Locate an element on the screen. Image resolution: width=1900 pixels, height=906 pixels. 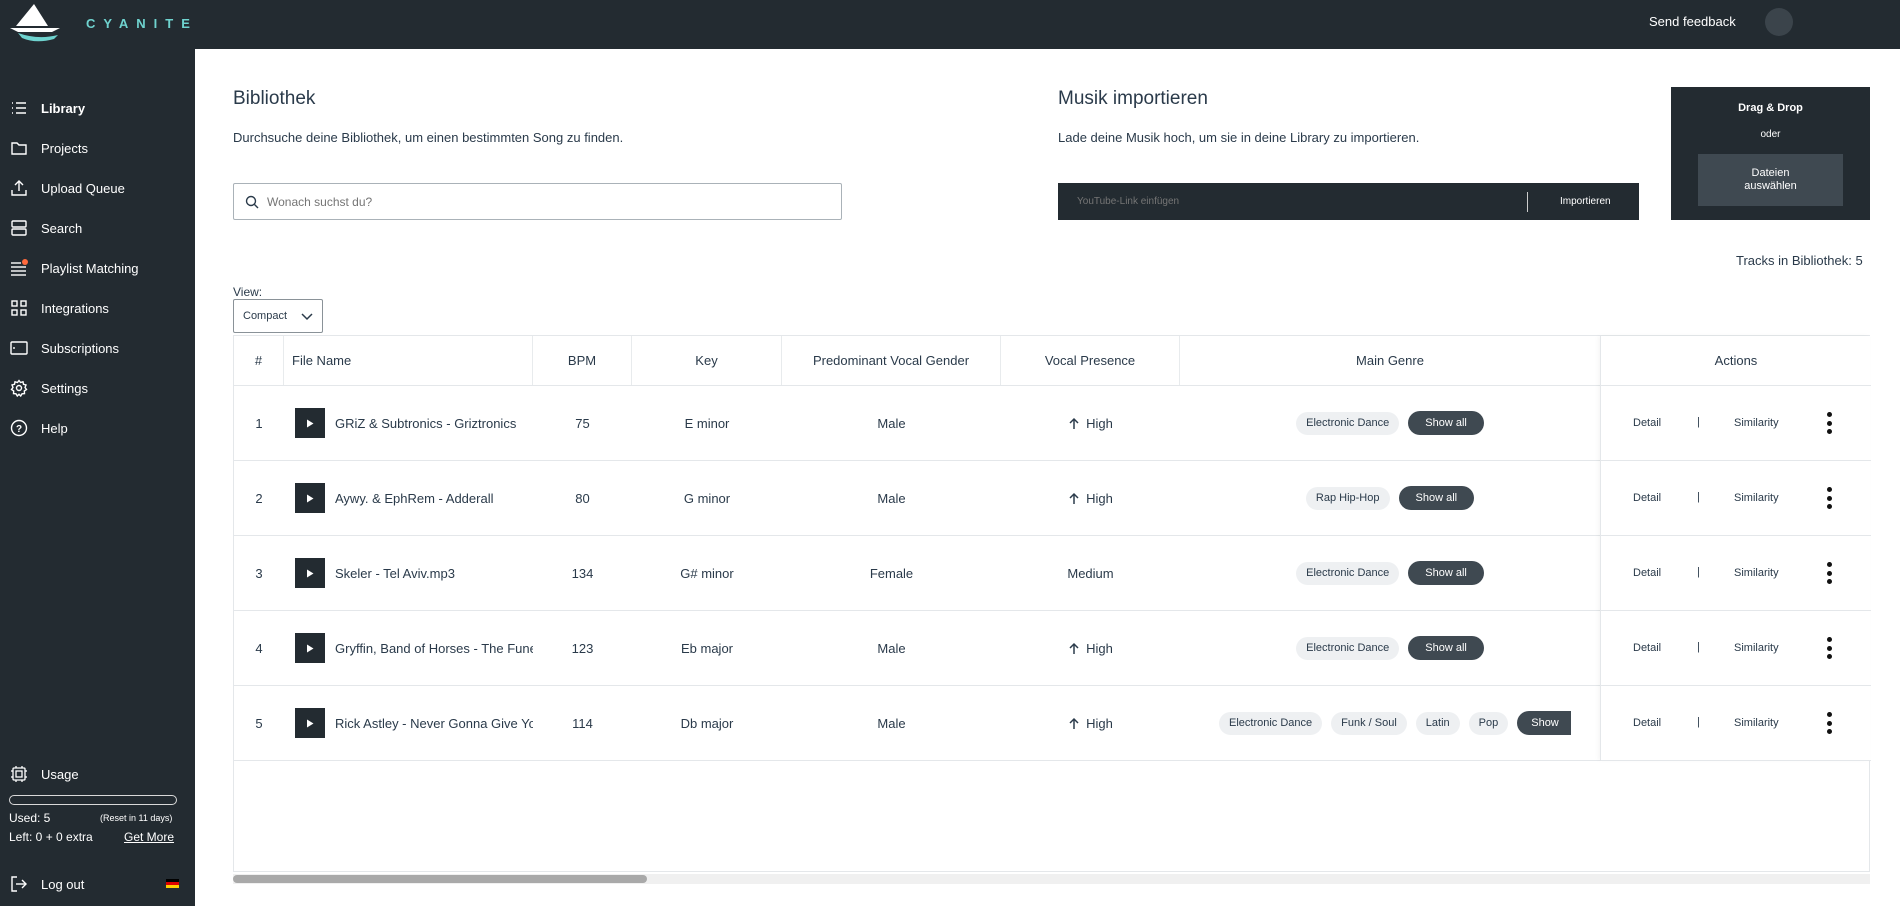
header-vocal-presence: Vocal Presence is located at coordinates (1090, 360).